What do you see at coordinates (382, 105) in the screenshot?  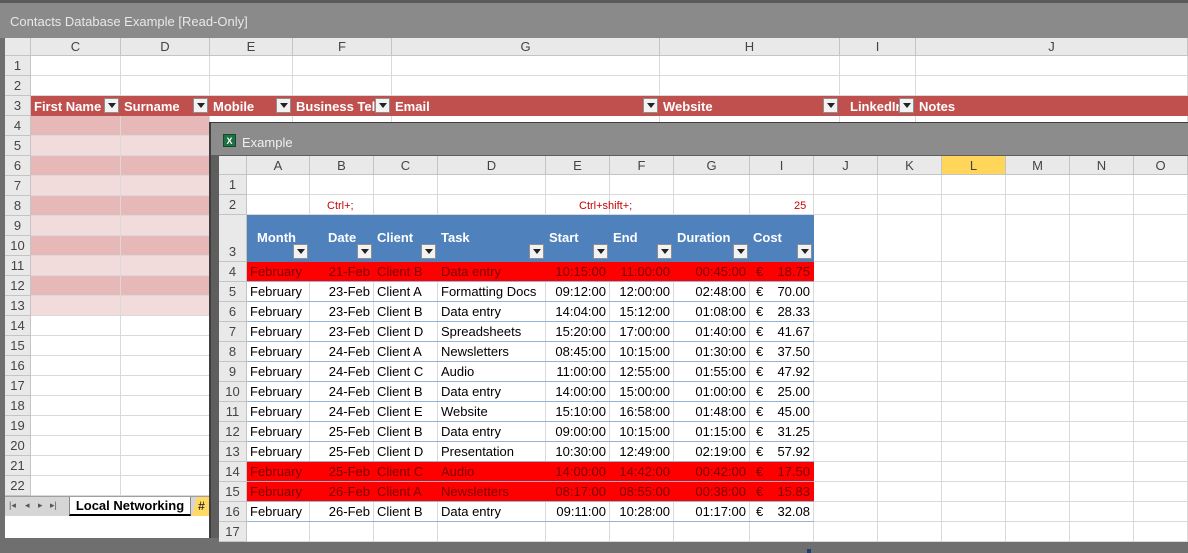 I see `filter-dropdown-business-tel` at bounding box center [382, 105].